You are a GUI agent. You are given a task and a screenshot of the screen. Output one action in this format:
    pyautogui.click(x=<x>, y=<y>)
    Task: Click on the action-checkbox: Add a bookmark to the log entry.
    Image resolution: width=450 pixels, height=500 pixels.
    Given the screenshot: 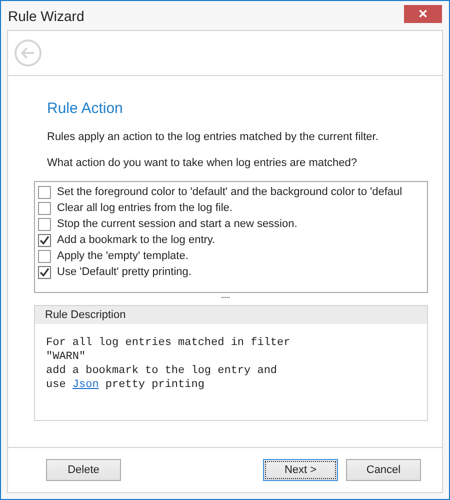 What is the action you would take?
    pyautogui.click(x=231, y=240)
    